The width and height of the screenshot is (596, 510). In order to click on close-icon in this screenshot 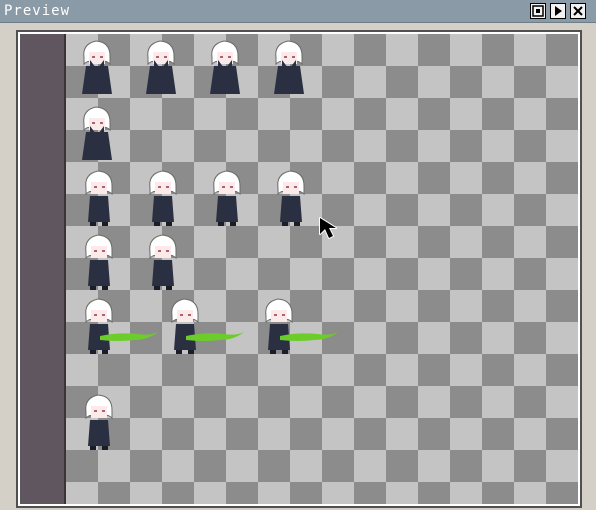, I will do `click(578, 11)`.